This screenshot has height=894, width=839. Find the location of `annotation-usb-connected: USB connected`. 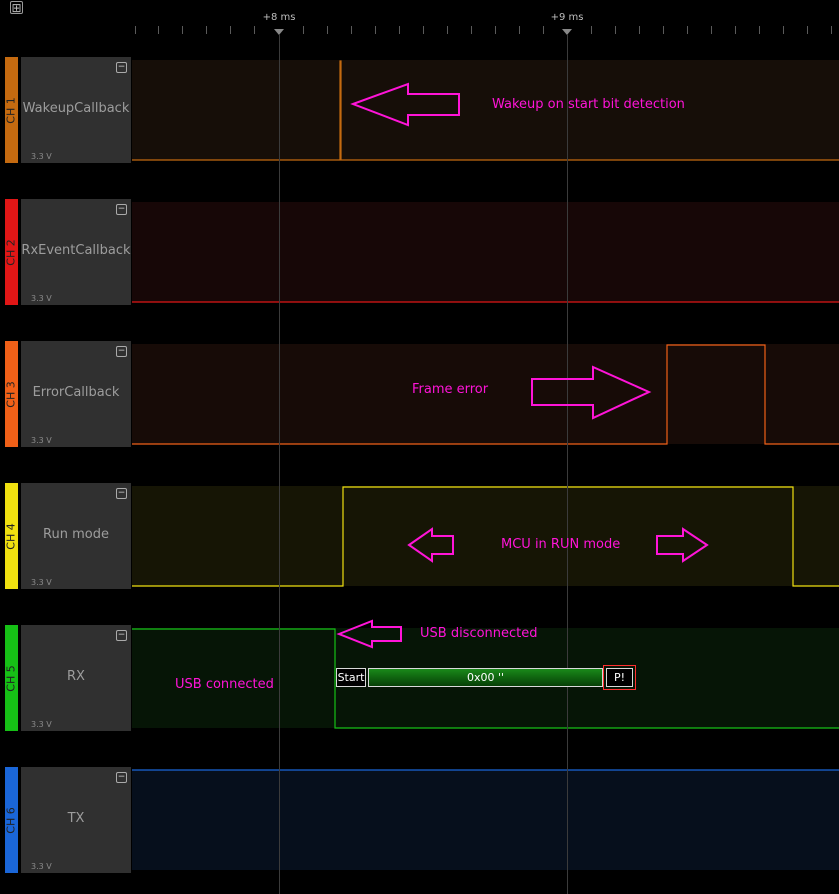

annotation-usb-connected: USB connected is located at coordinates (224, 684).